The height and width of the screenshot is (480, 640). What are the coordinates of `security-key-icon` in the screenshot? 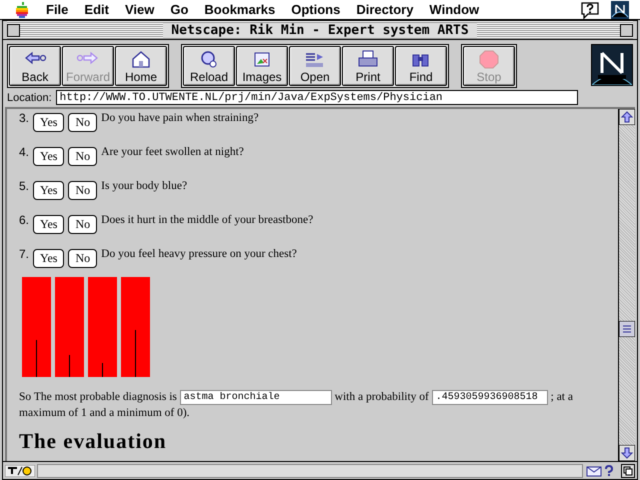 It's located at (20, 470).